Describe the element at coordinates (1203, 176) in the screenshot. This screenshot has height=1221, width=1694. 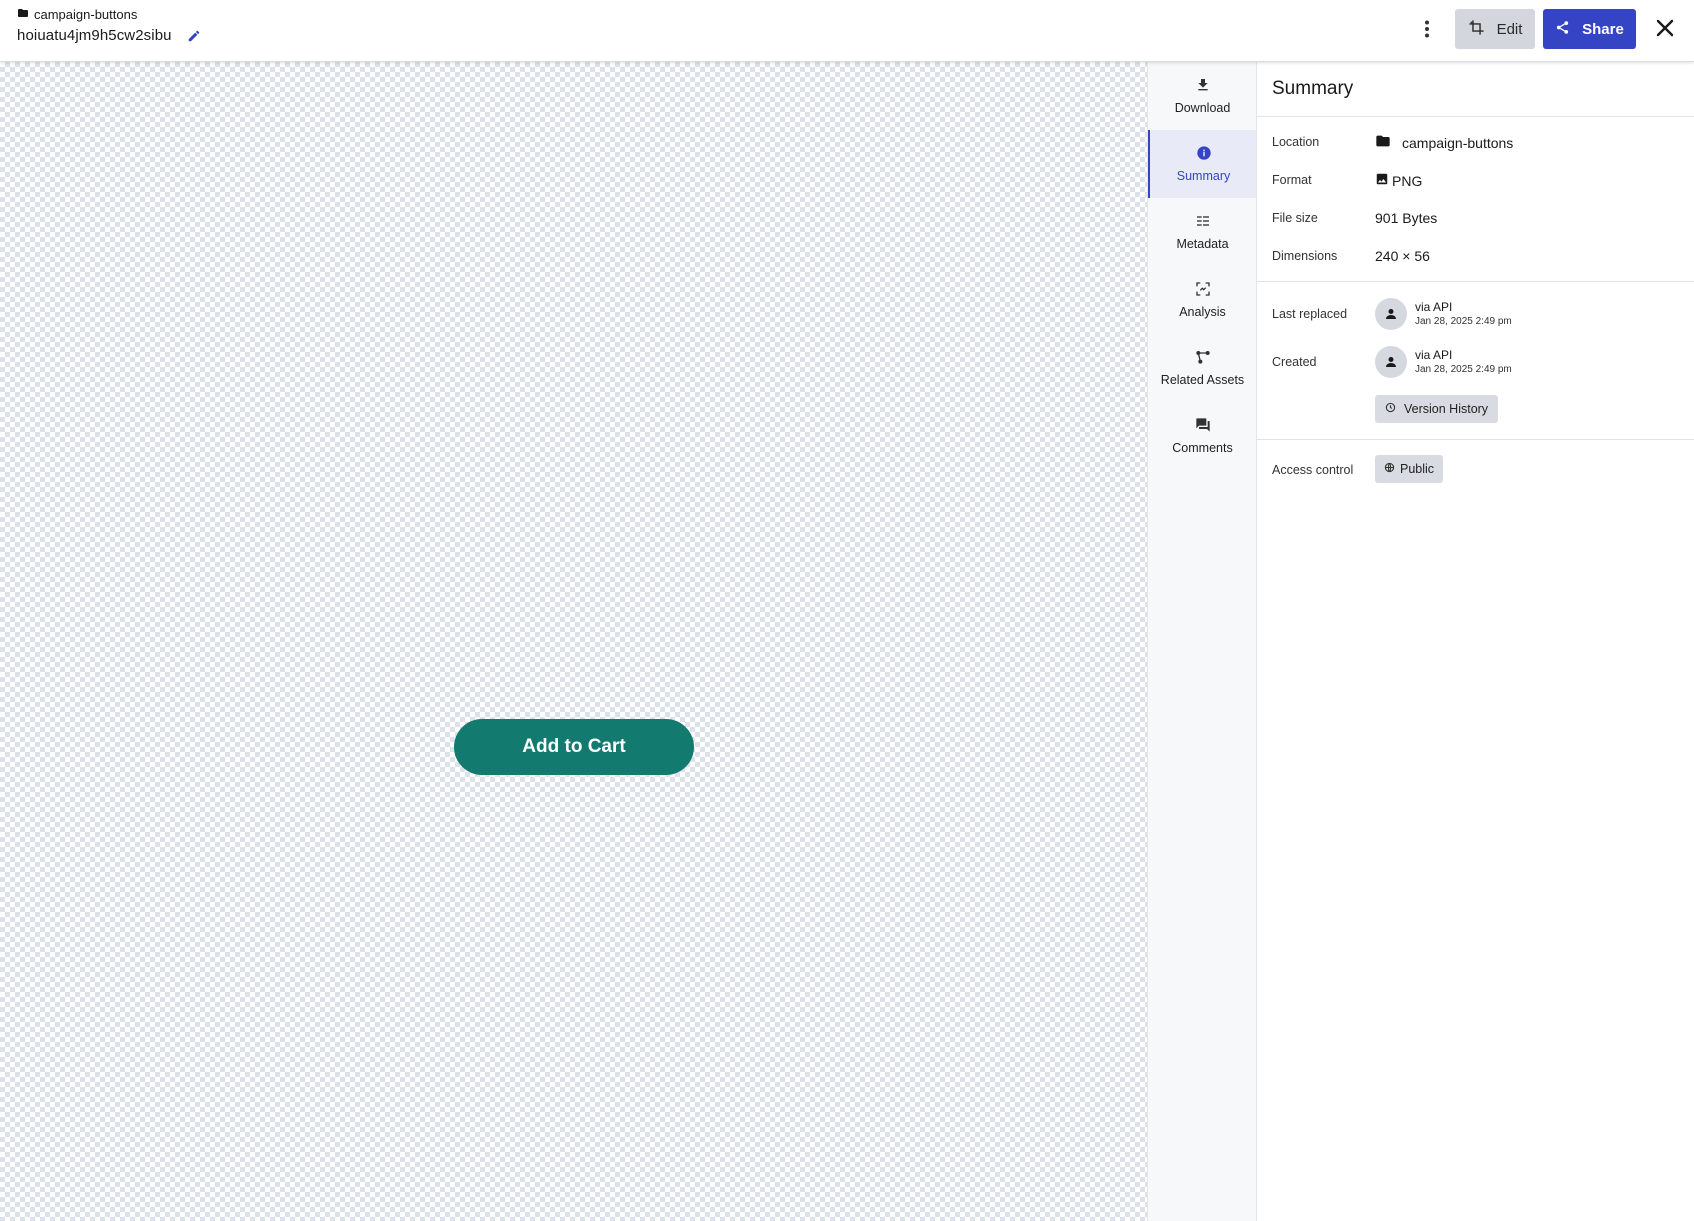
I see `tab-summary-label: Summary` at that location.